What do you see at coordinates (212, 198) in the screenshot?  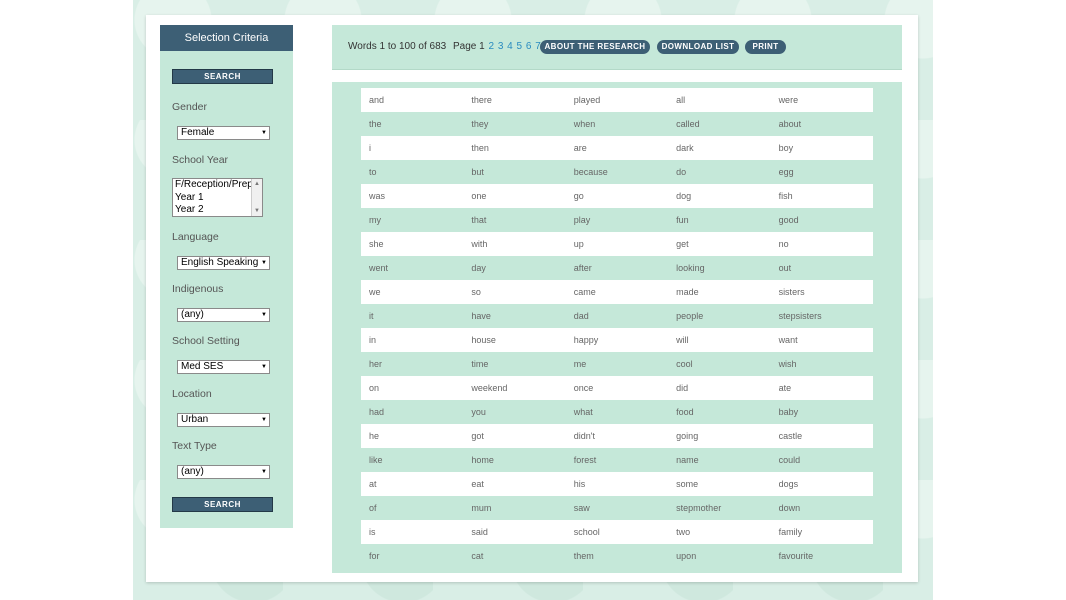 I see `school-year-option: Year 1` at bounding box center [212, 198].